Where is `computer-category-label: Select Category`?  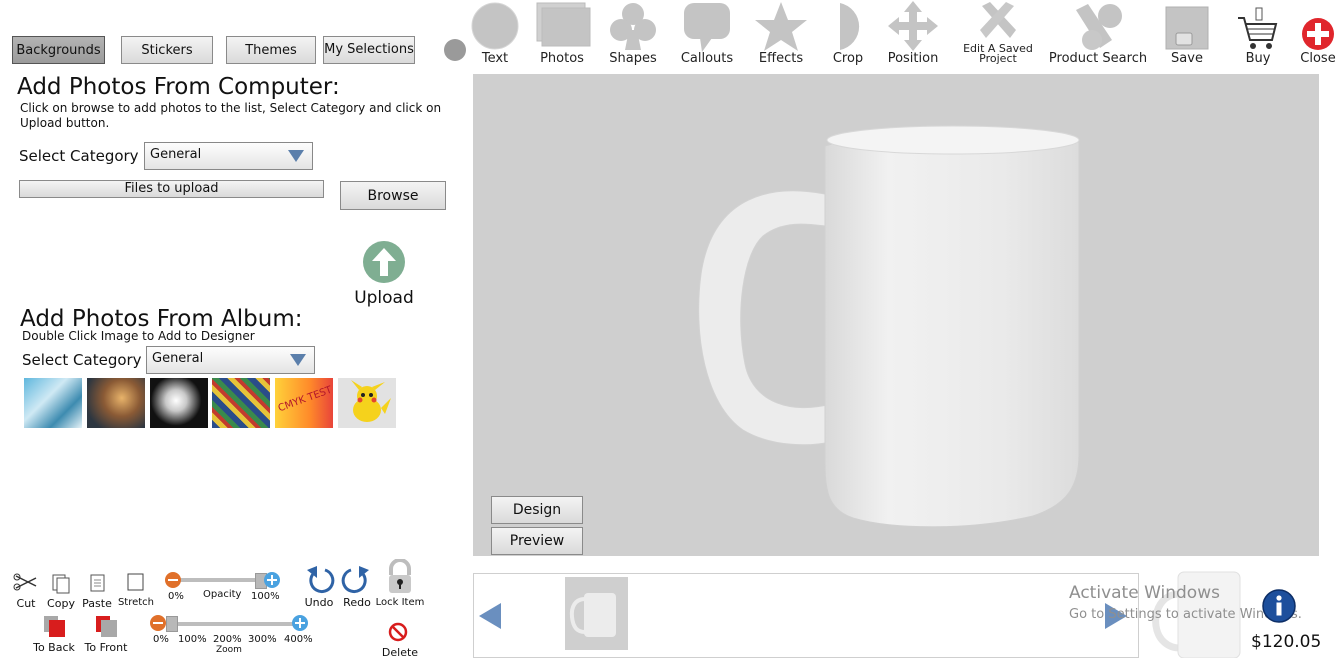 computer-category-label: Select Category is located at coordinates (79, 156).